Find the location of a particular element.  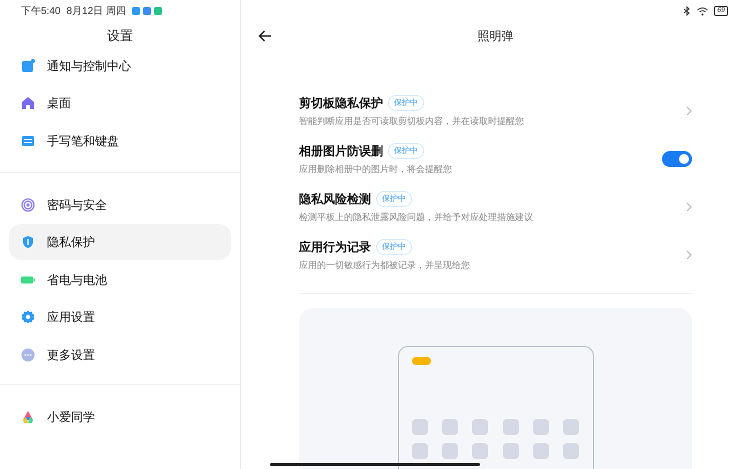

setting-title: 相册图片防误删 is located at coordinates (341, 151).